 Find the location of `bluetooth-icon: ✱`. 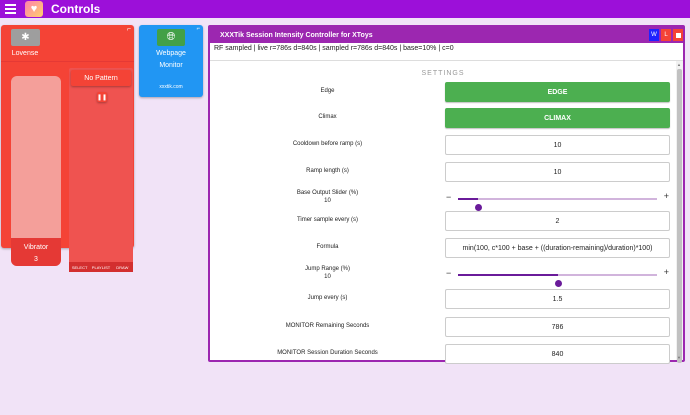

bluetooth-icon: ✱ is located at coordinates (25, 37).